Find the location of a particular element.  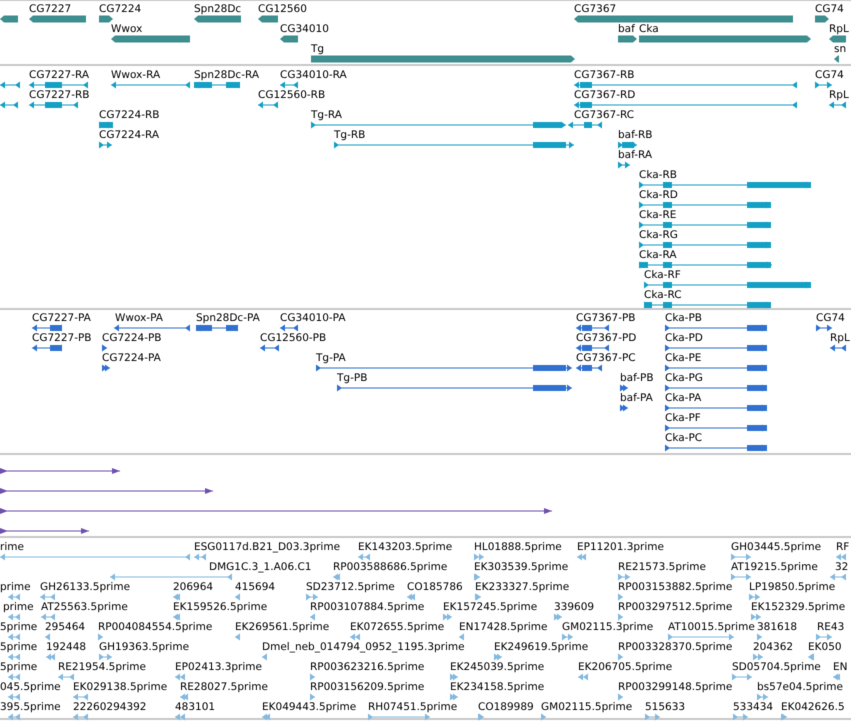

feature-label: Cka-RC is located at coordinates (663, 295).